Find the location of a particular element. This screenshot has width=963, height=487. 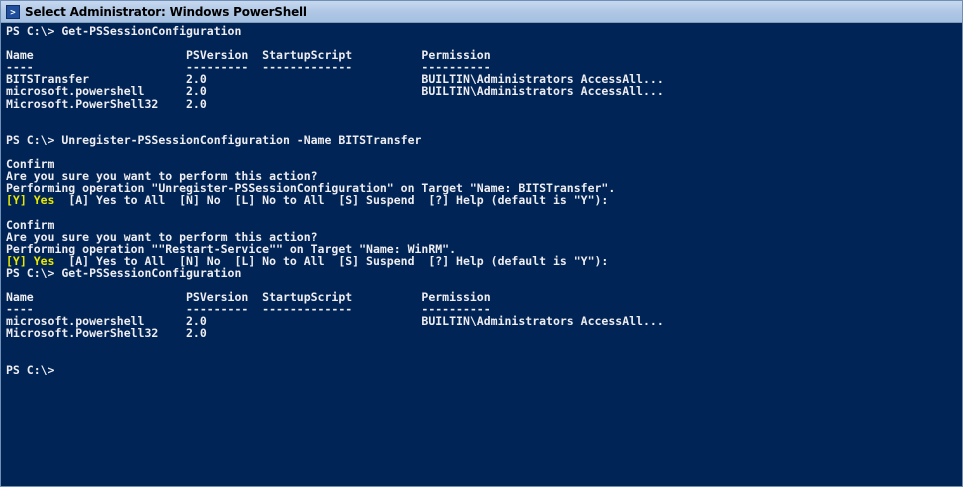

console-line: Confirm is located at coordinates (30, 224).